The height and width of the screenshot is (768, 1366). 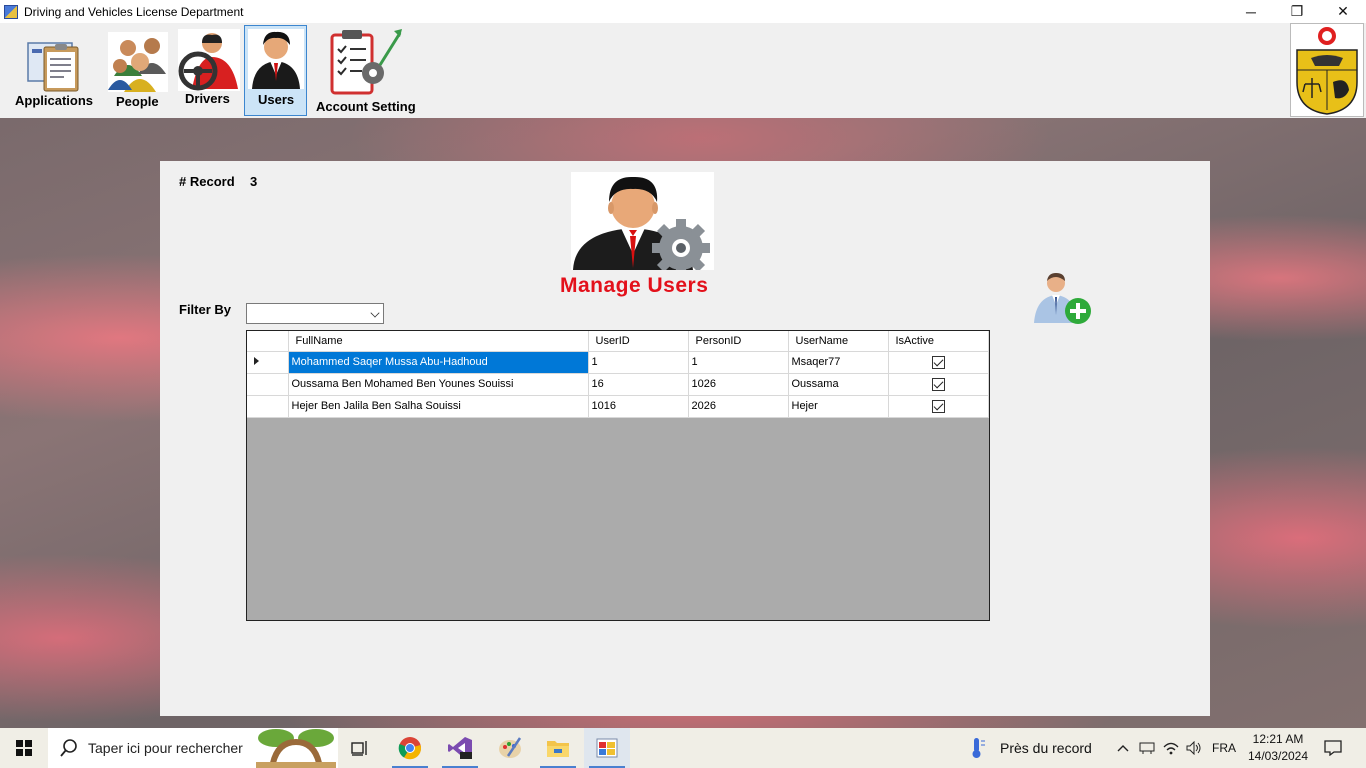 What do you see at coordinates (638, 341) in the screenshot?
I see `column-header-userid: UserID` at bounding box center [638, 341].